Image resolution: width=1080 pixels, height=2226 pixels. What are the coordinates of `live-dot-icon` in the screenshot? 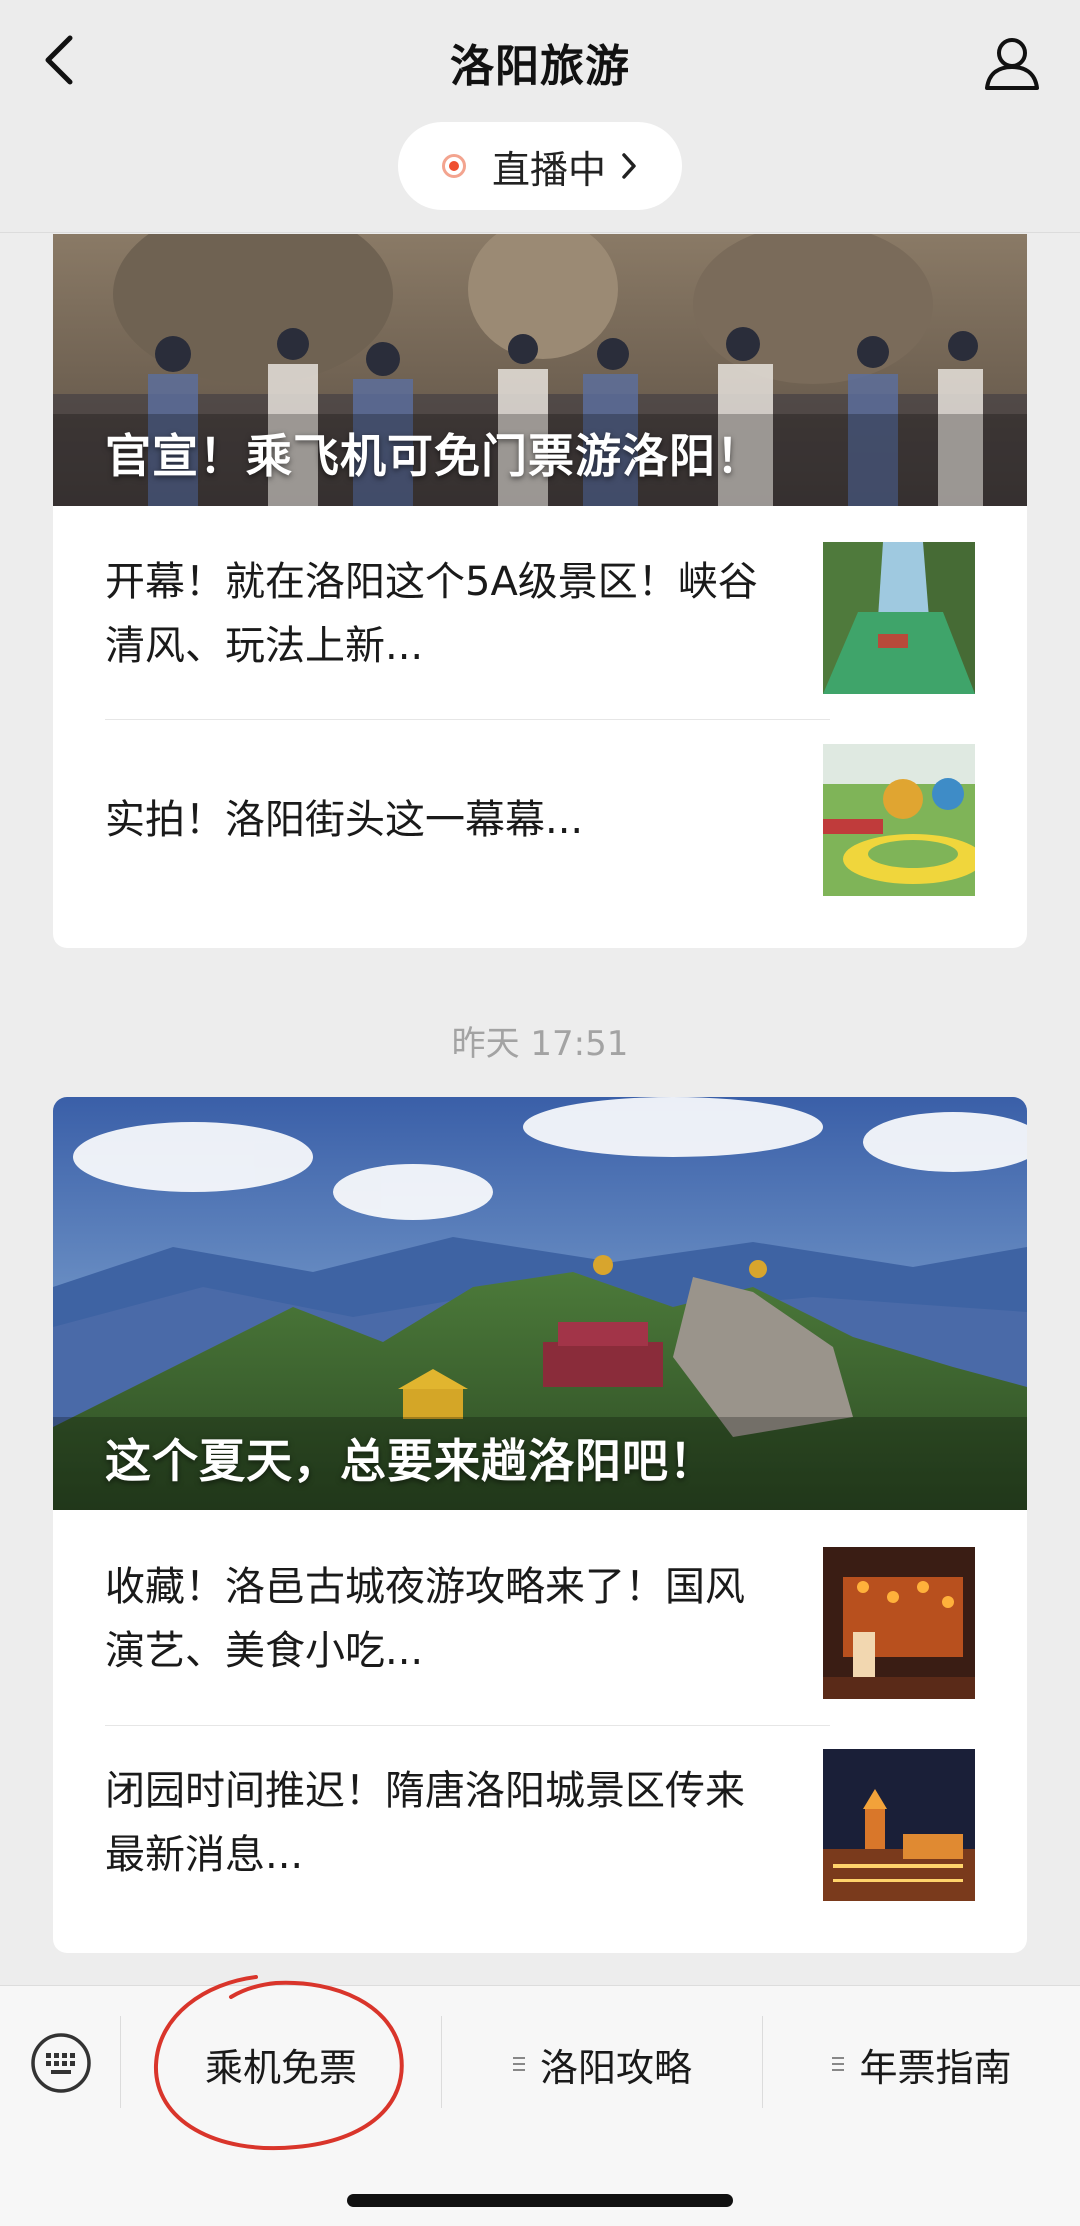 It's located at (453, 166).